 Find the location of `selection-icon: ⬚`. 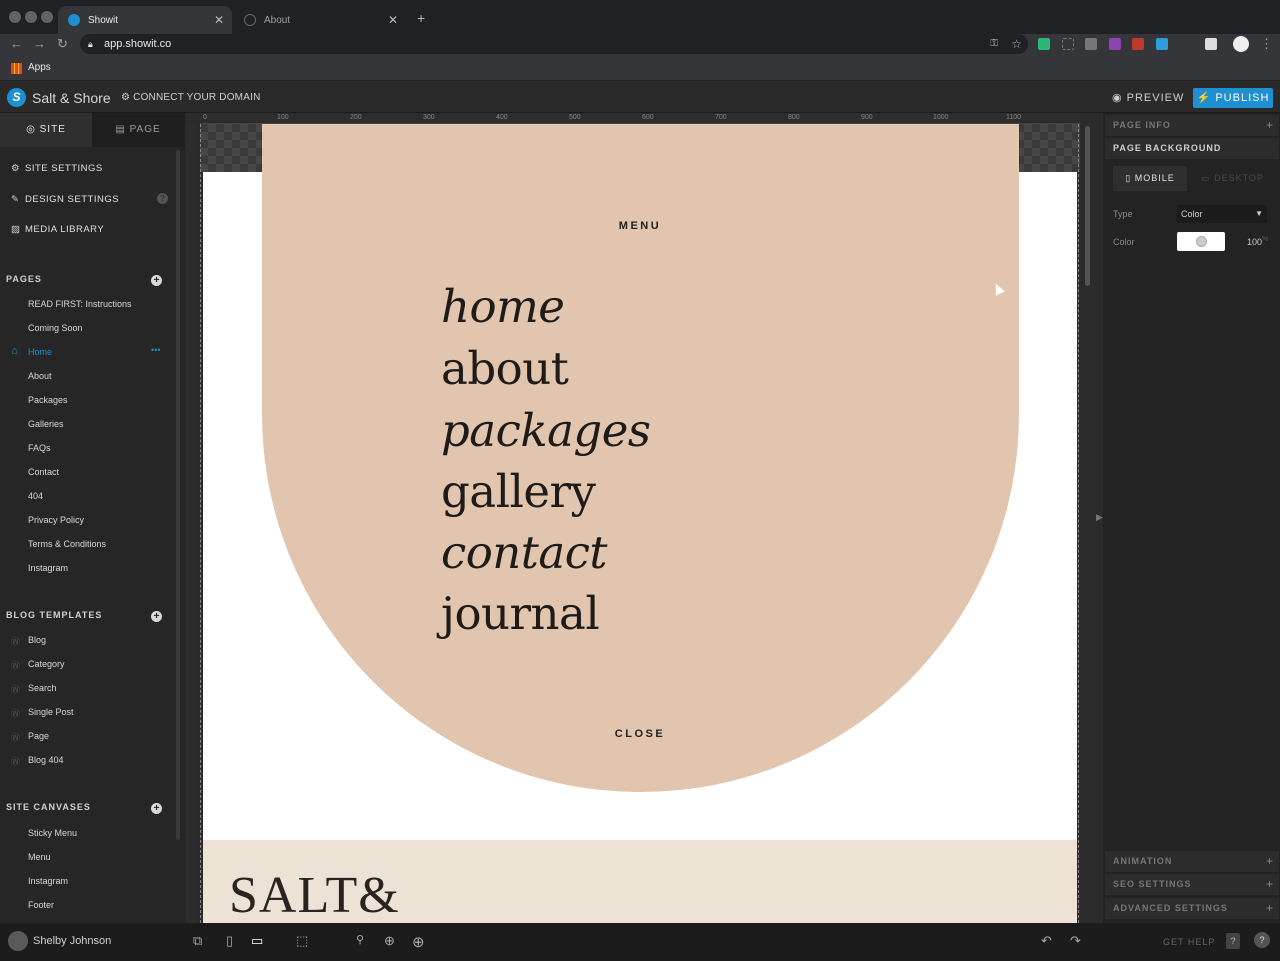

selection-icon: ⬚ is located at coordinates (302, 941).